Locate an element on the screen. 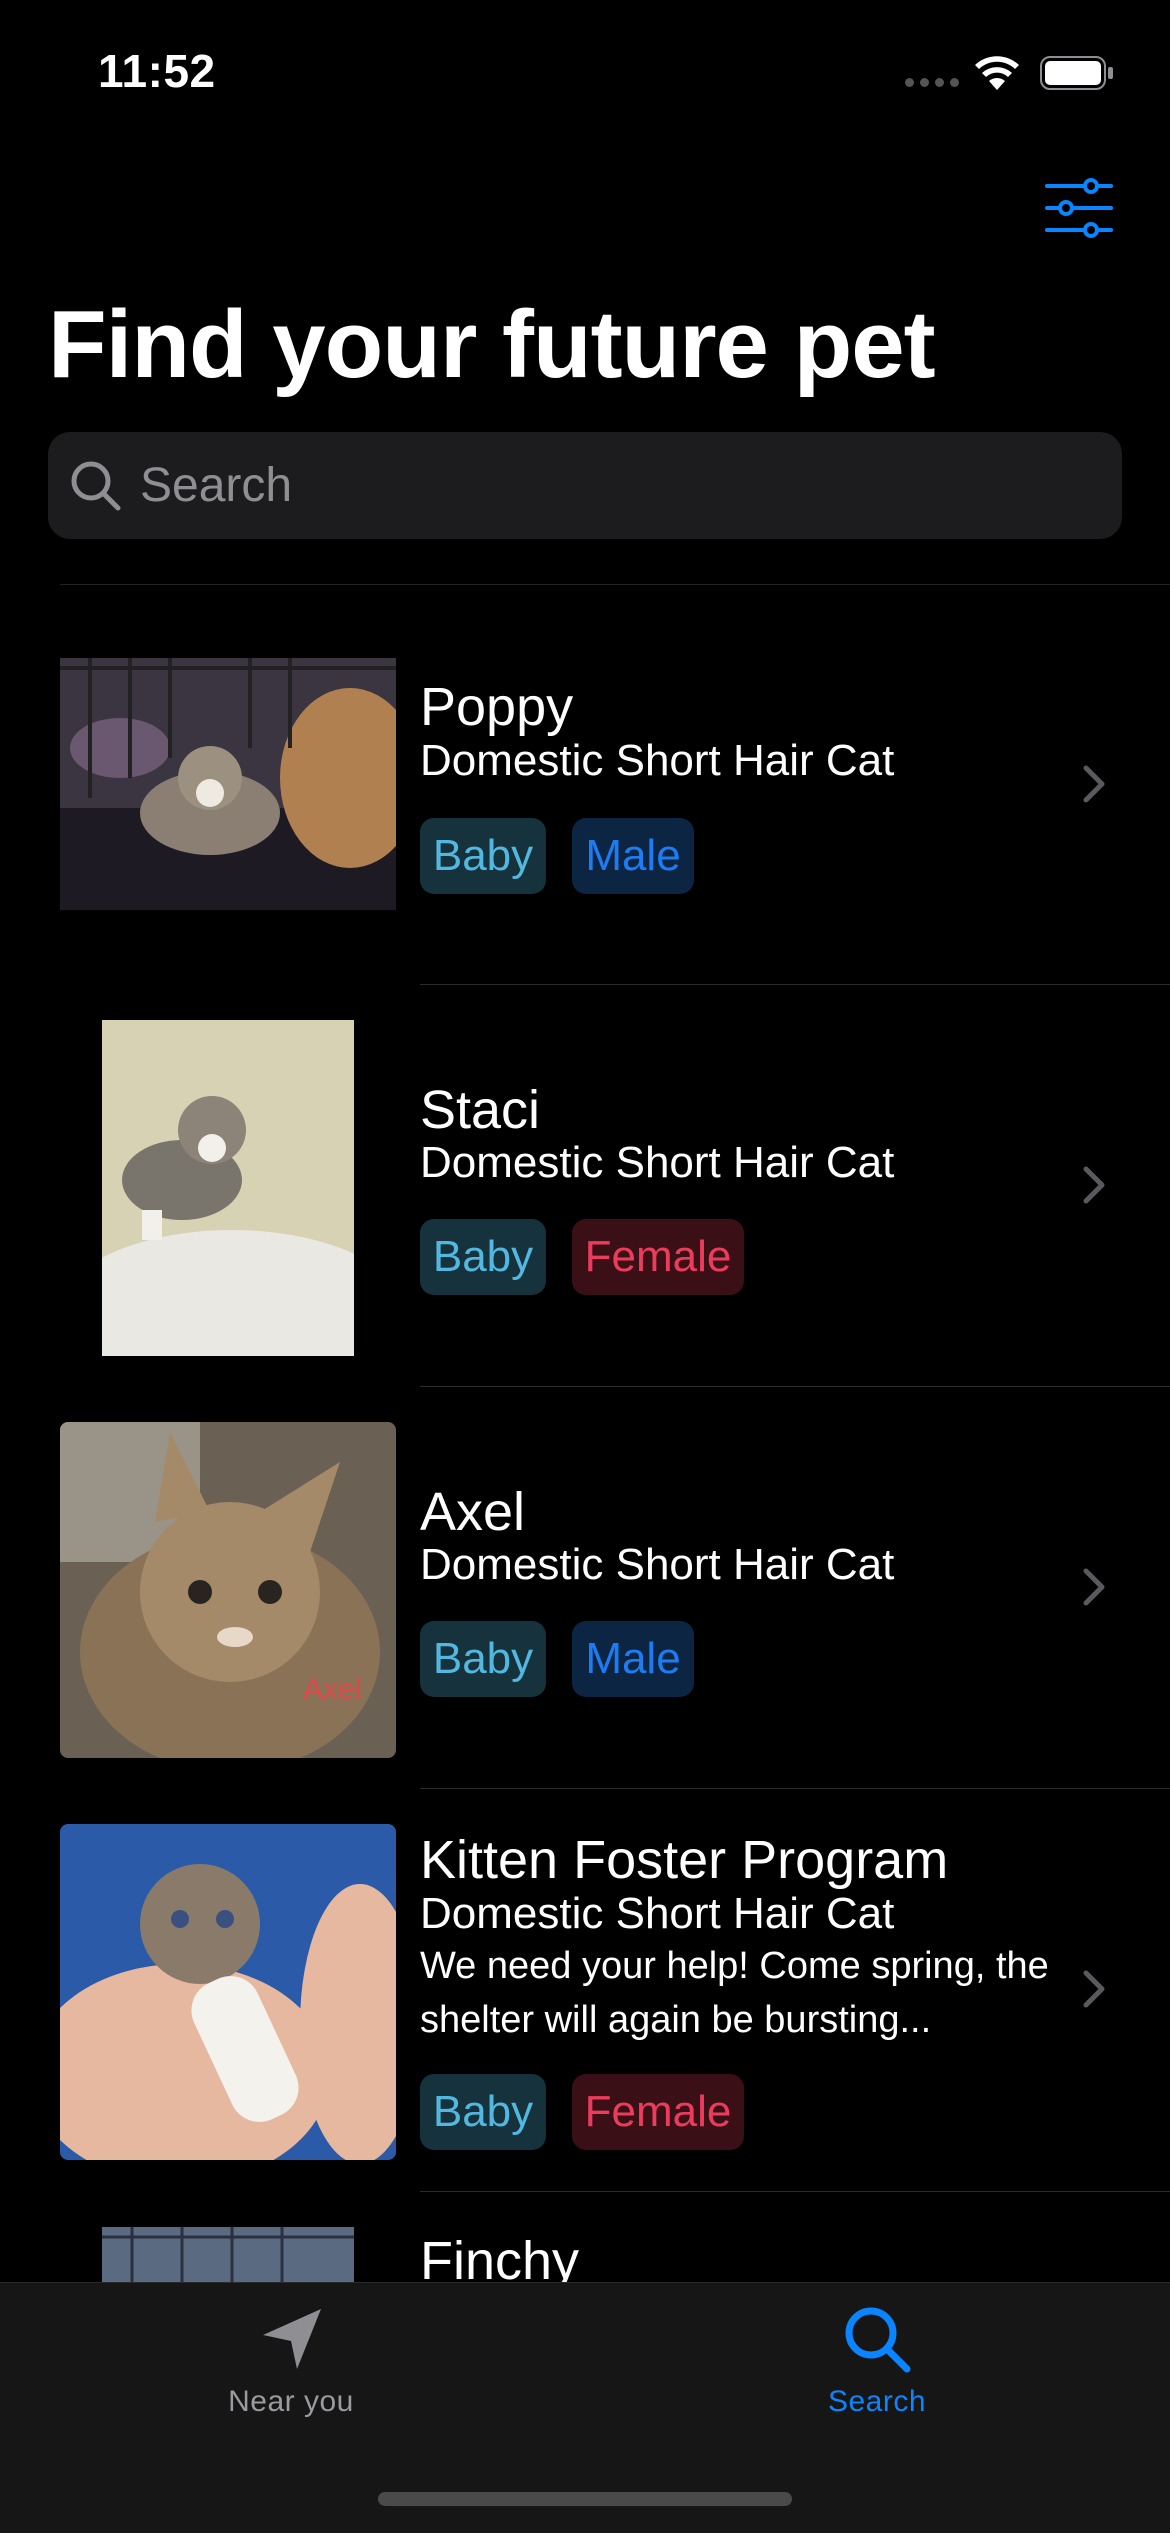 This screenshot has width=1170, height=2533. cellular-signal-icon is located at coordinates (932, 82).